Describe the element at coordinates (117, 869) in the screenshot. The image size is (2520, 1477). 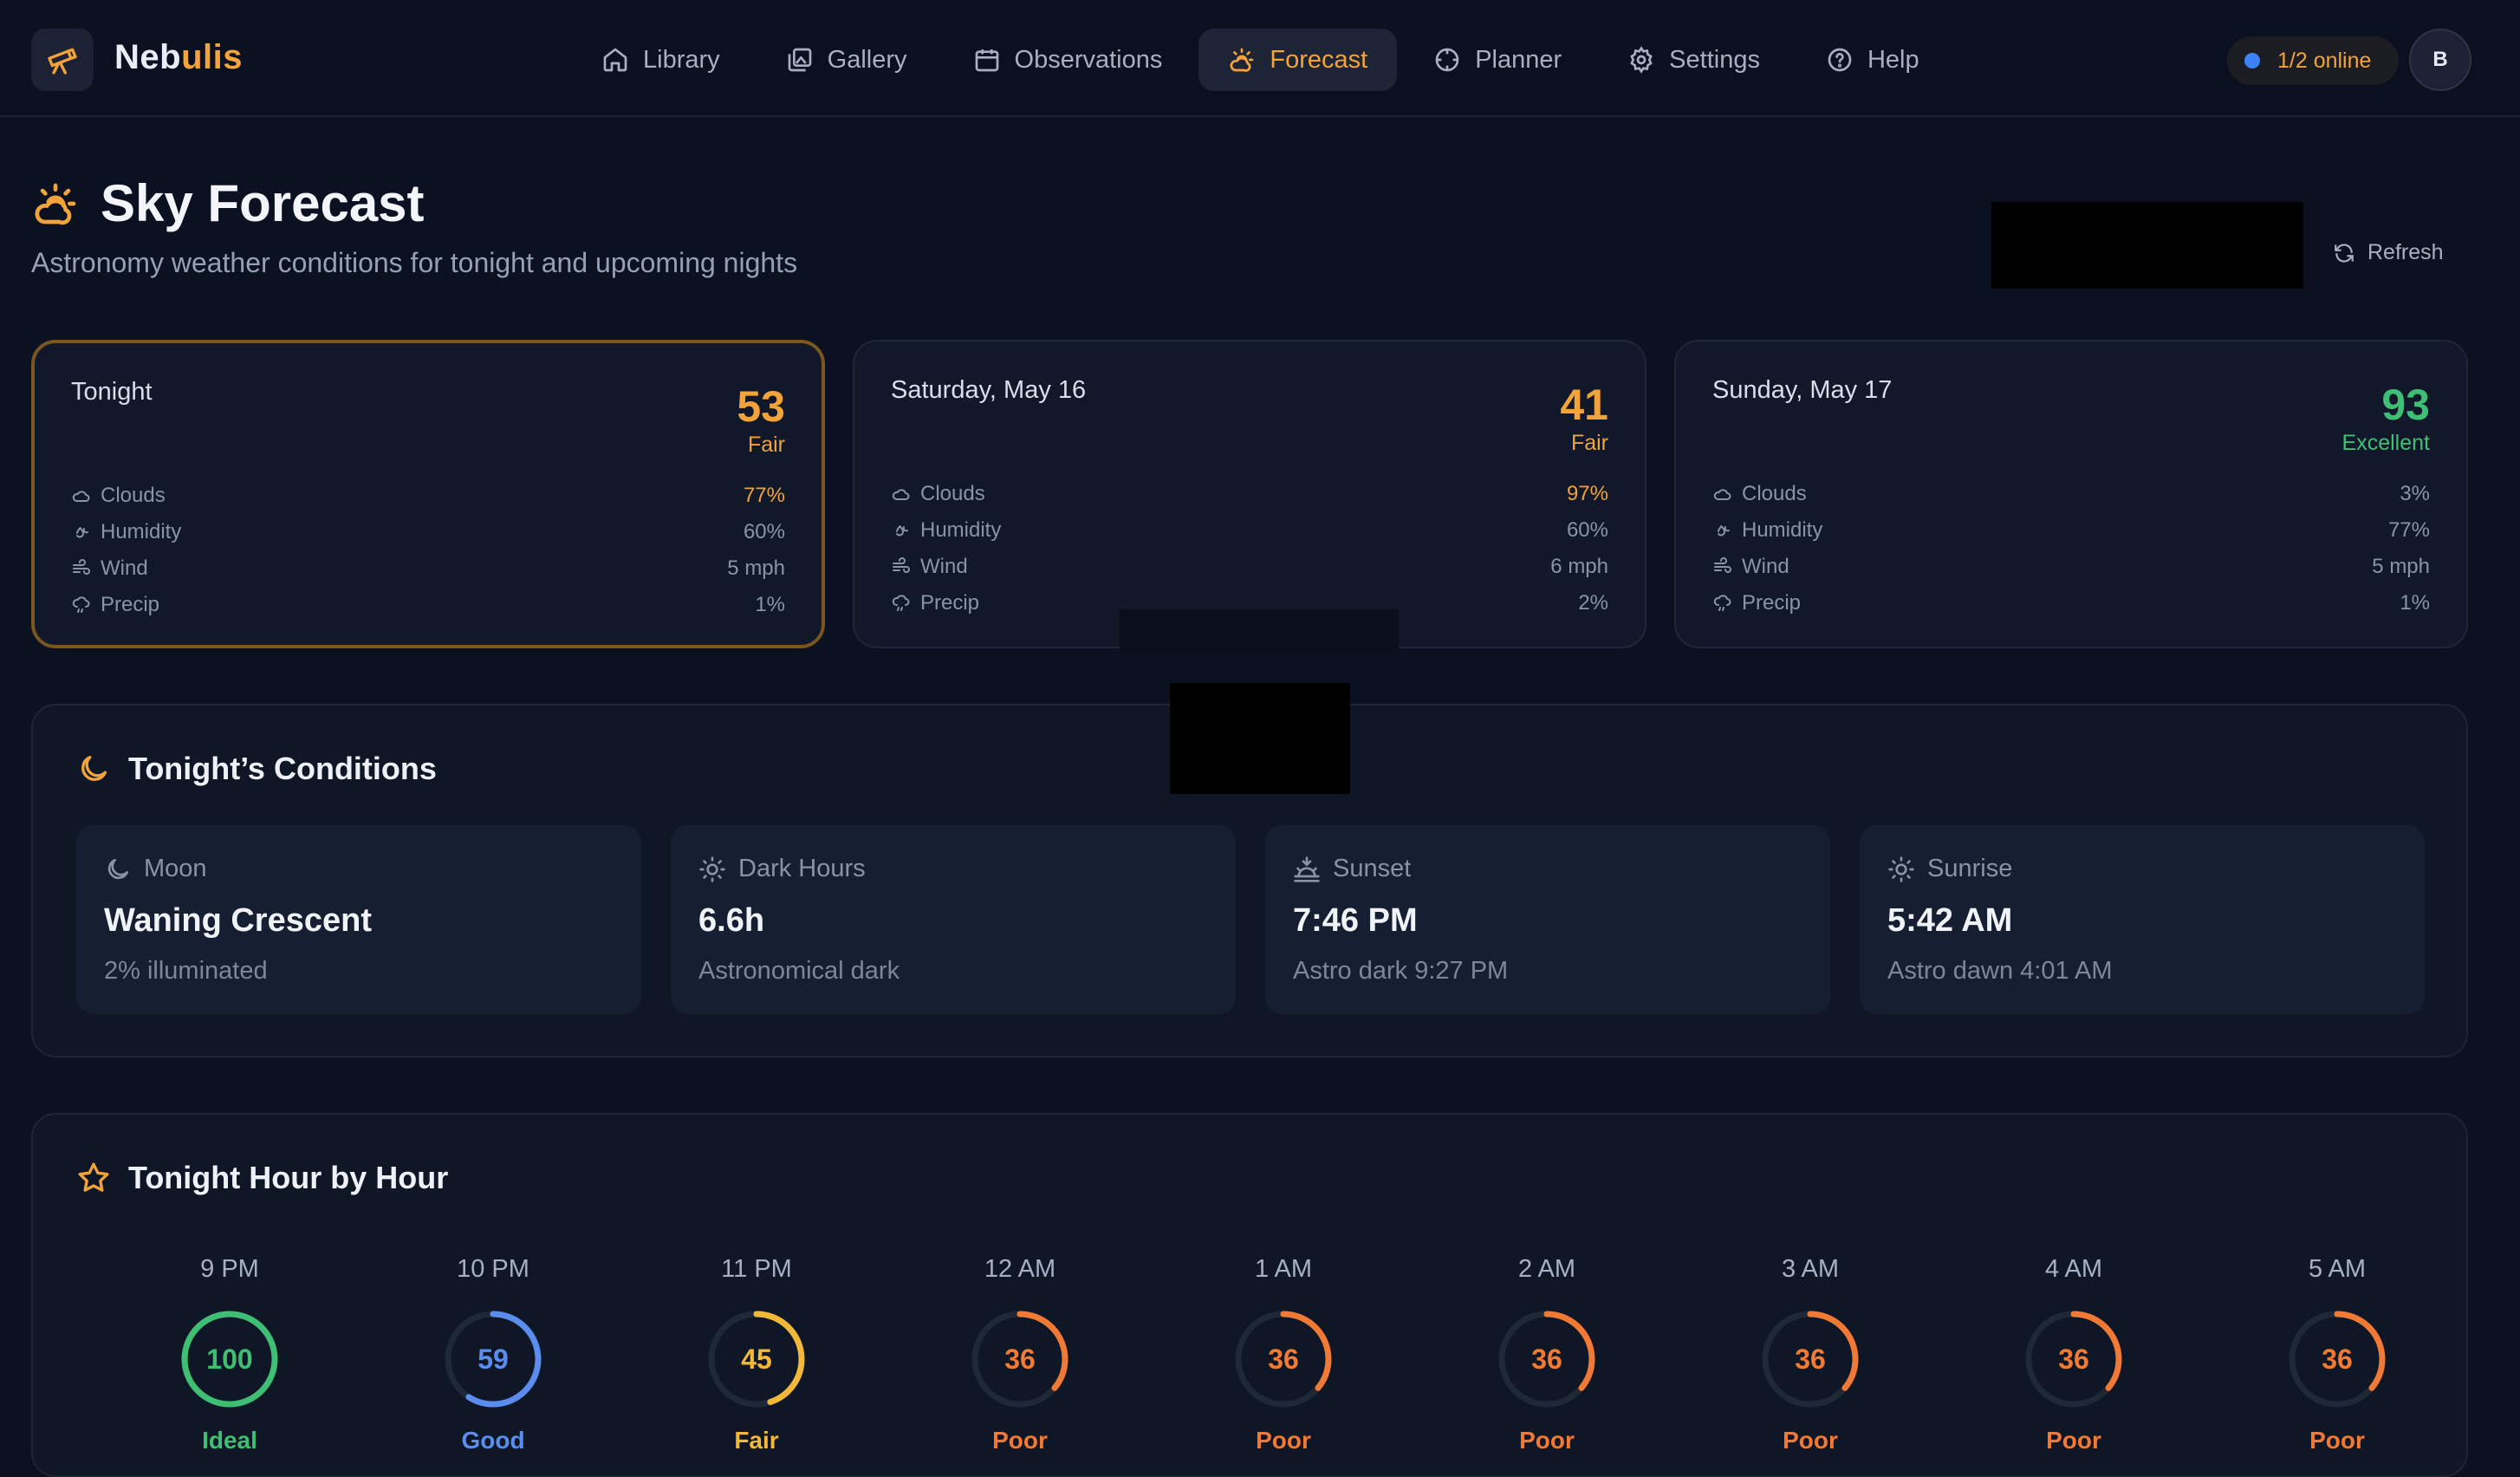
I see `moon-icon` at that location.